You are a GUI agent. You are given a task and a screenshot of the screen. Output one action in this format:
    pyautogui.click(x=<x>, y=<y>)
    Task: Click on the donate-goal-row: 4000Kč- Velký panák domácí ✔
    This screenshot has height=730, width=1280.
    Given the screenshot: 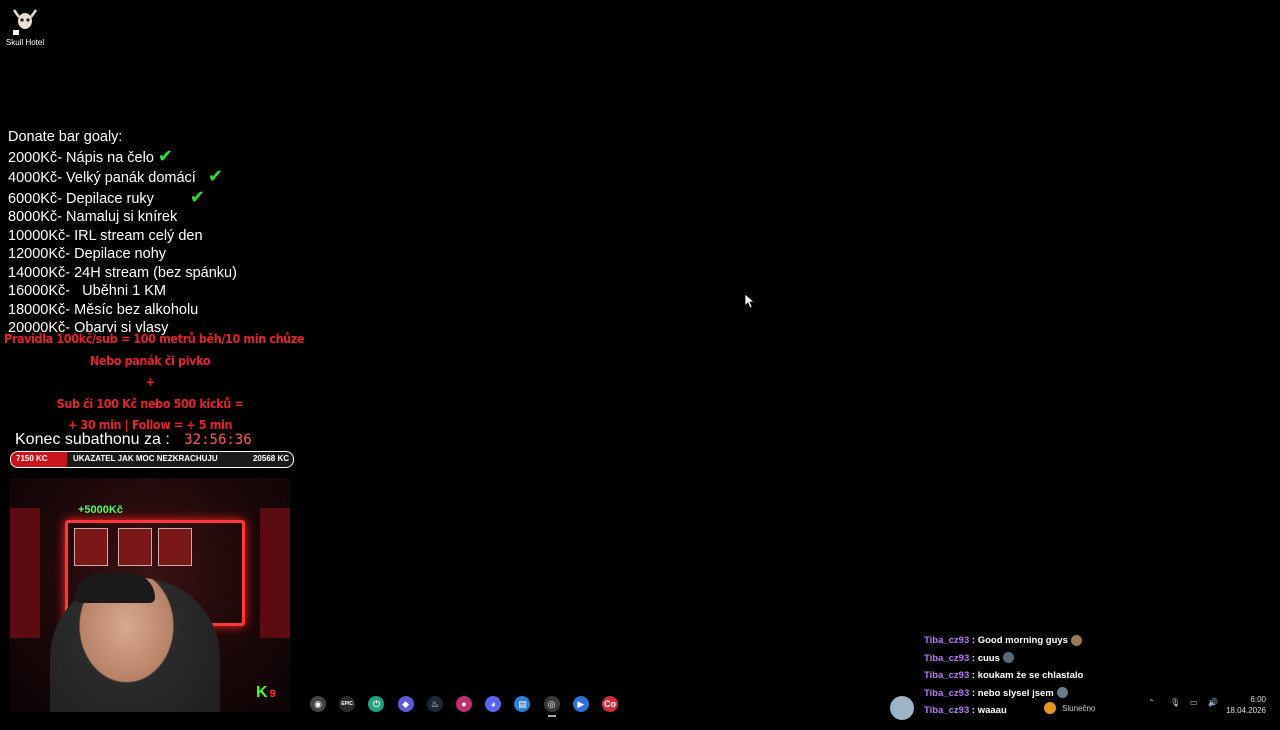 What is the action you would take?
    pyautogui.click(x=158, y=177)
    